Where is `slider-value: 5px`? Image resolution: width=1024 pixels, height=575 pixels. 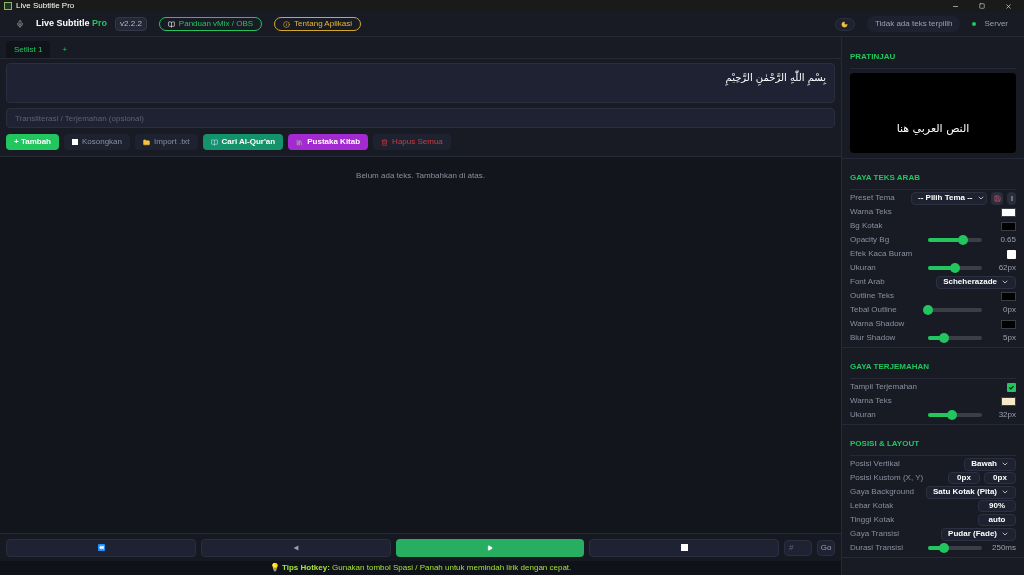 slider-value: 5px is located at coordinates (1009, 338).